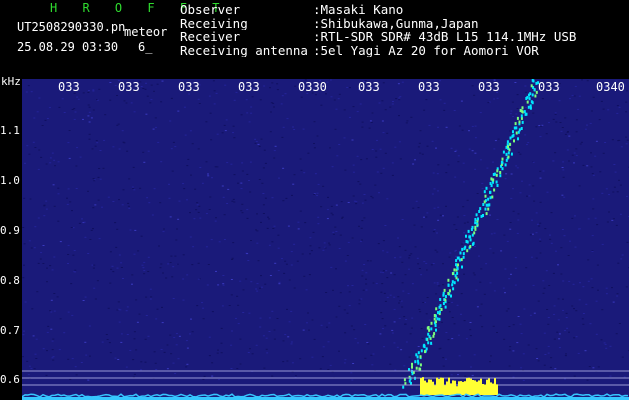 The height and width of the screenshot is (400, 629). Describe the element at coordinates (68, 47) in the screenshot. I see `timestamp: 25.08.29 03:30` at that location.